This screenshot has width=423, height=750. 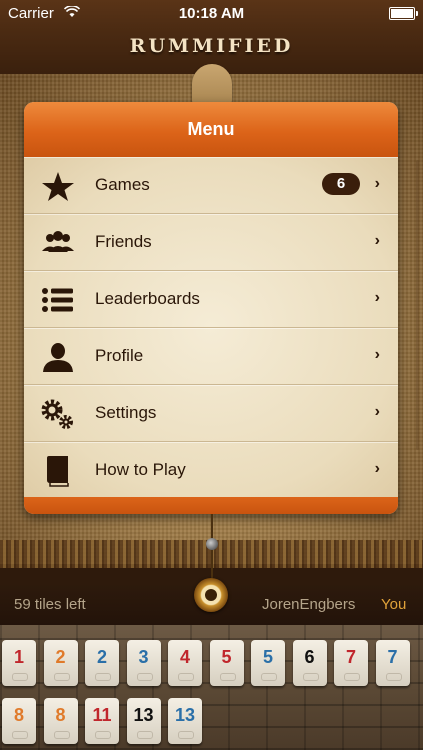 I want to click on list-icon, so click(x=57, y=300).